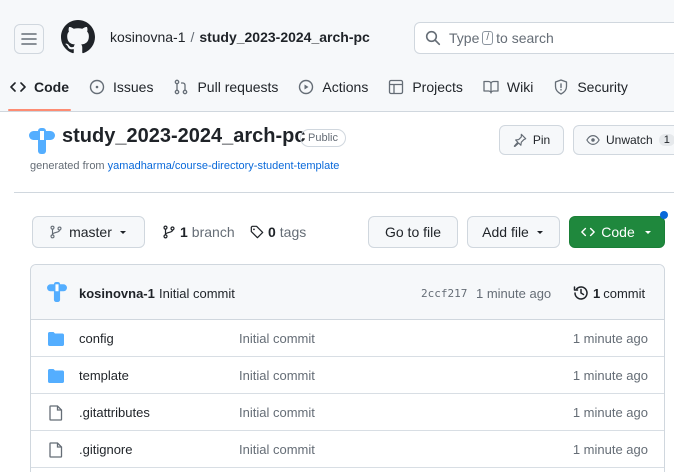  I want to click on tab-wiki: Wiki, so click(508, 87).